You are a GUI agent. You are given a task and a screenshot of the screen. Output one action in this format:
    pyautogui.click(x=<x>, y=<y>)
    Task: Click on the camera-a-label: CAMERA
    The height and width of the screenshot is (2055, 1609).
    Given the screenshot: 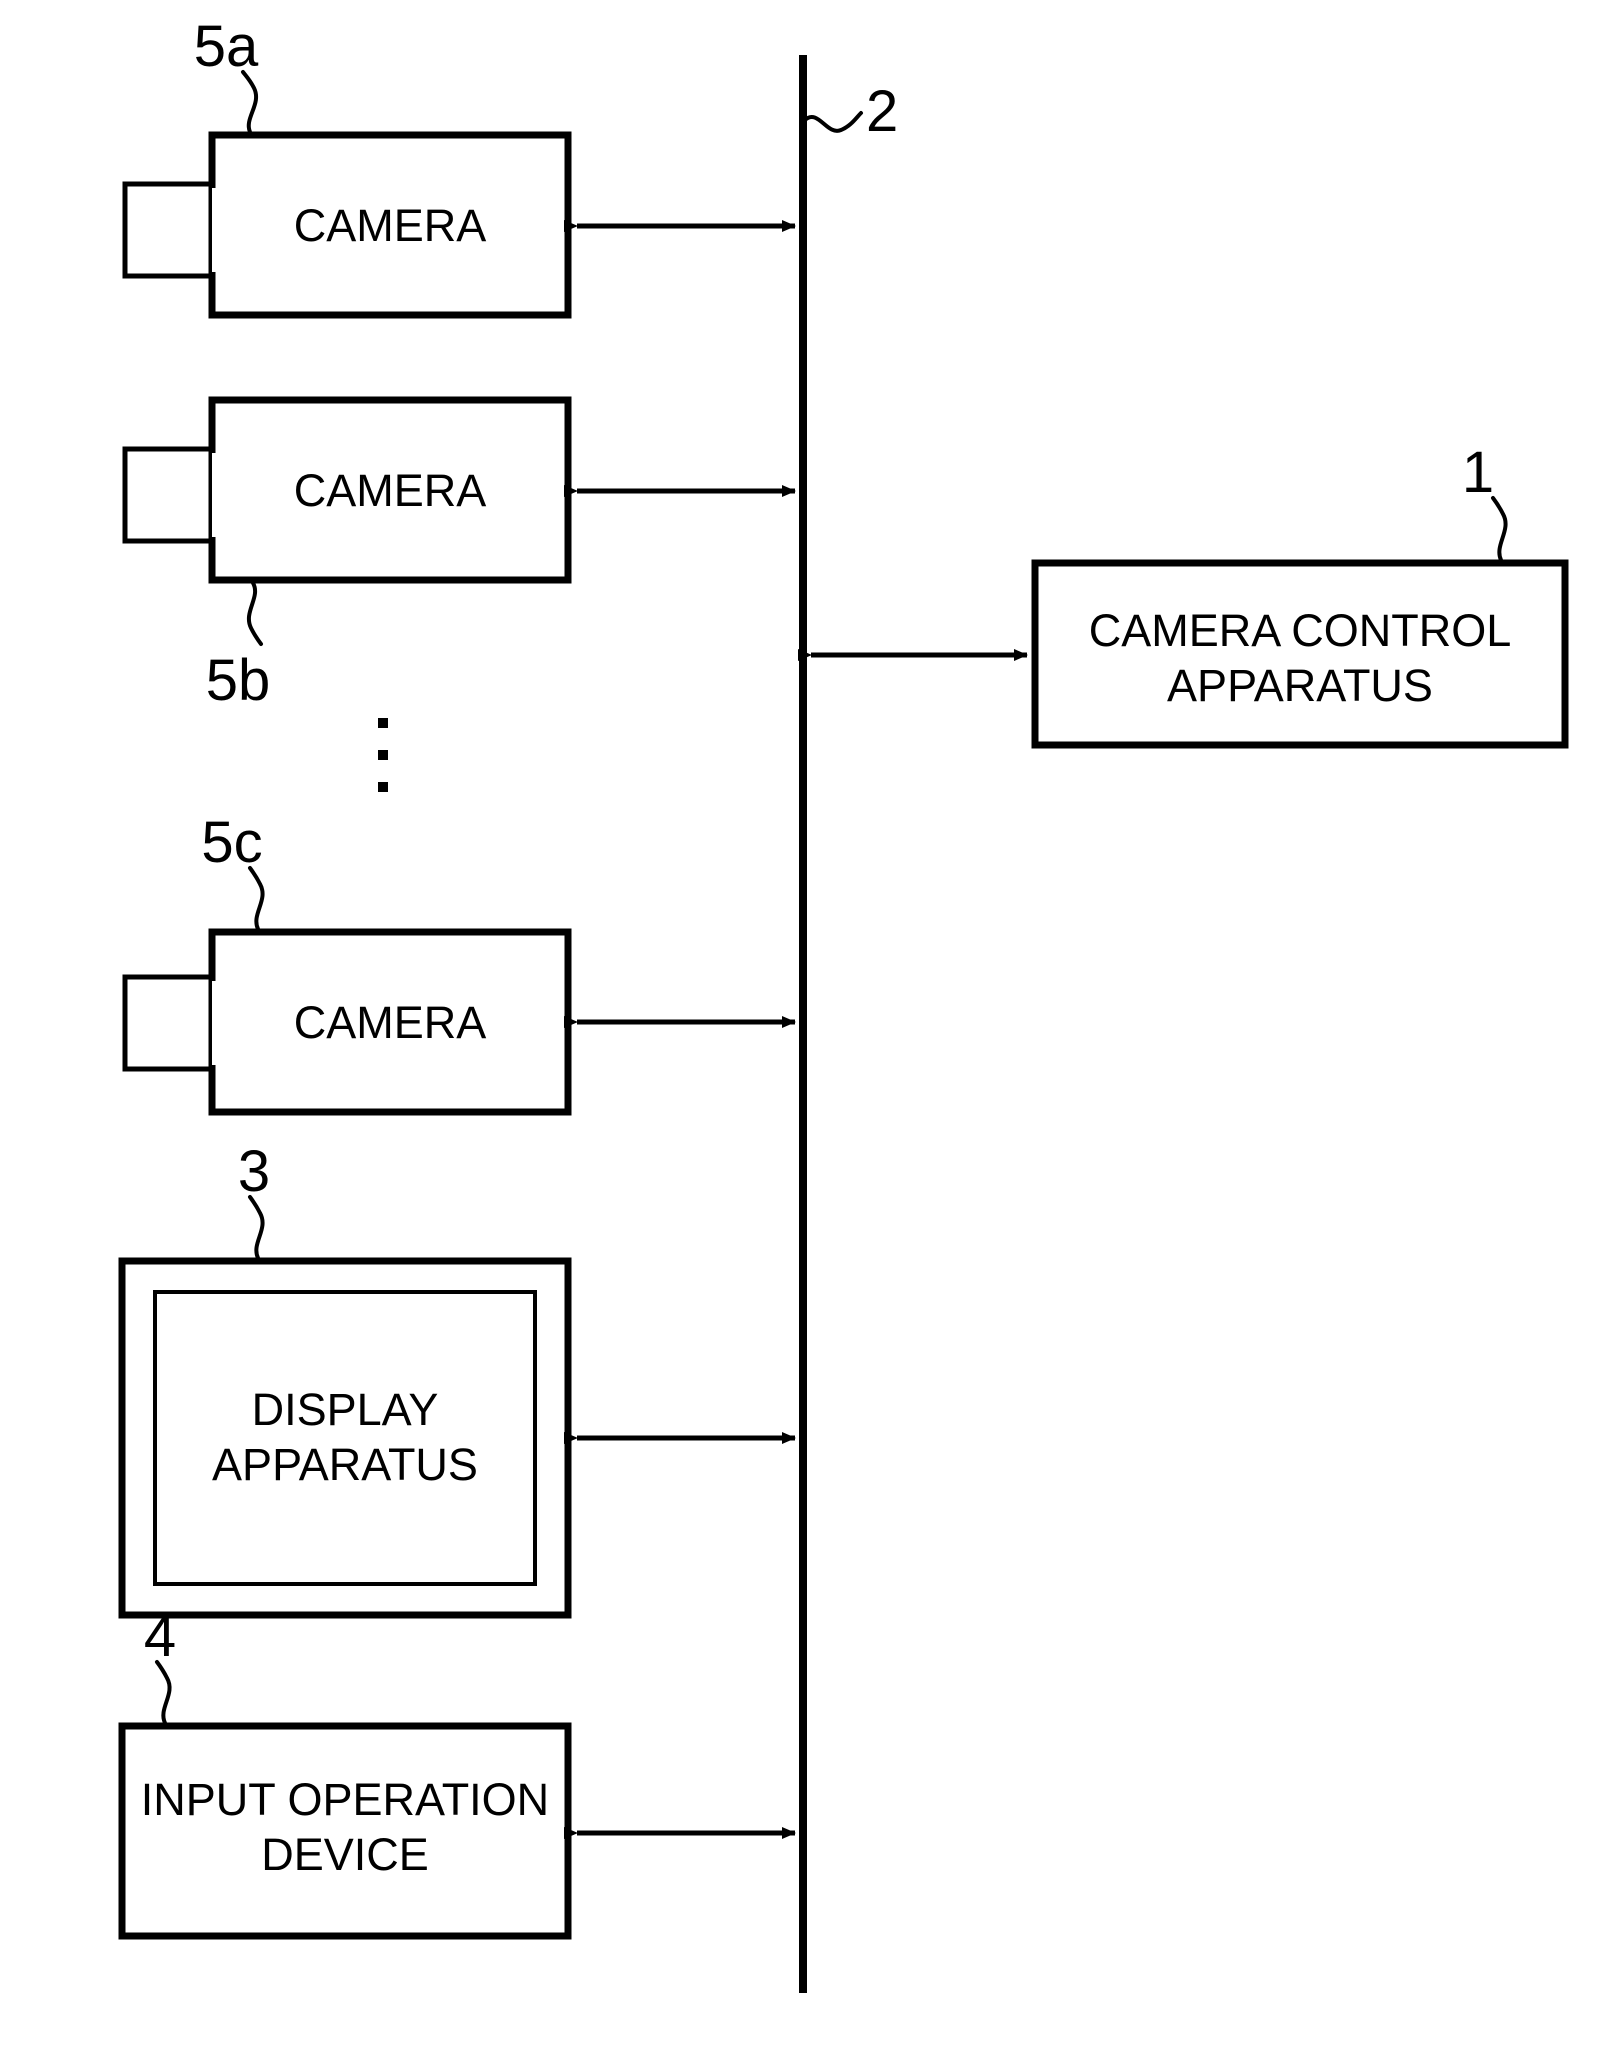 What is the action you would take?
    pyautogui.click(x=390, y=225)
    